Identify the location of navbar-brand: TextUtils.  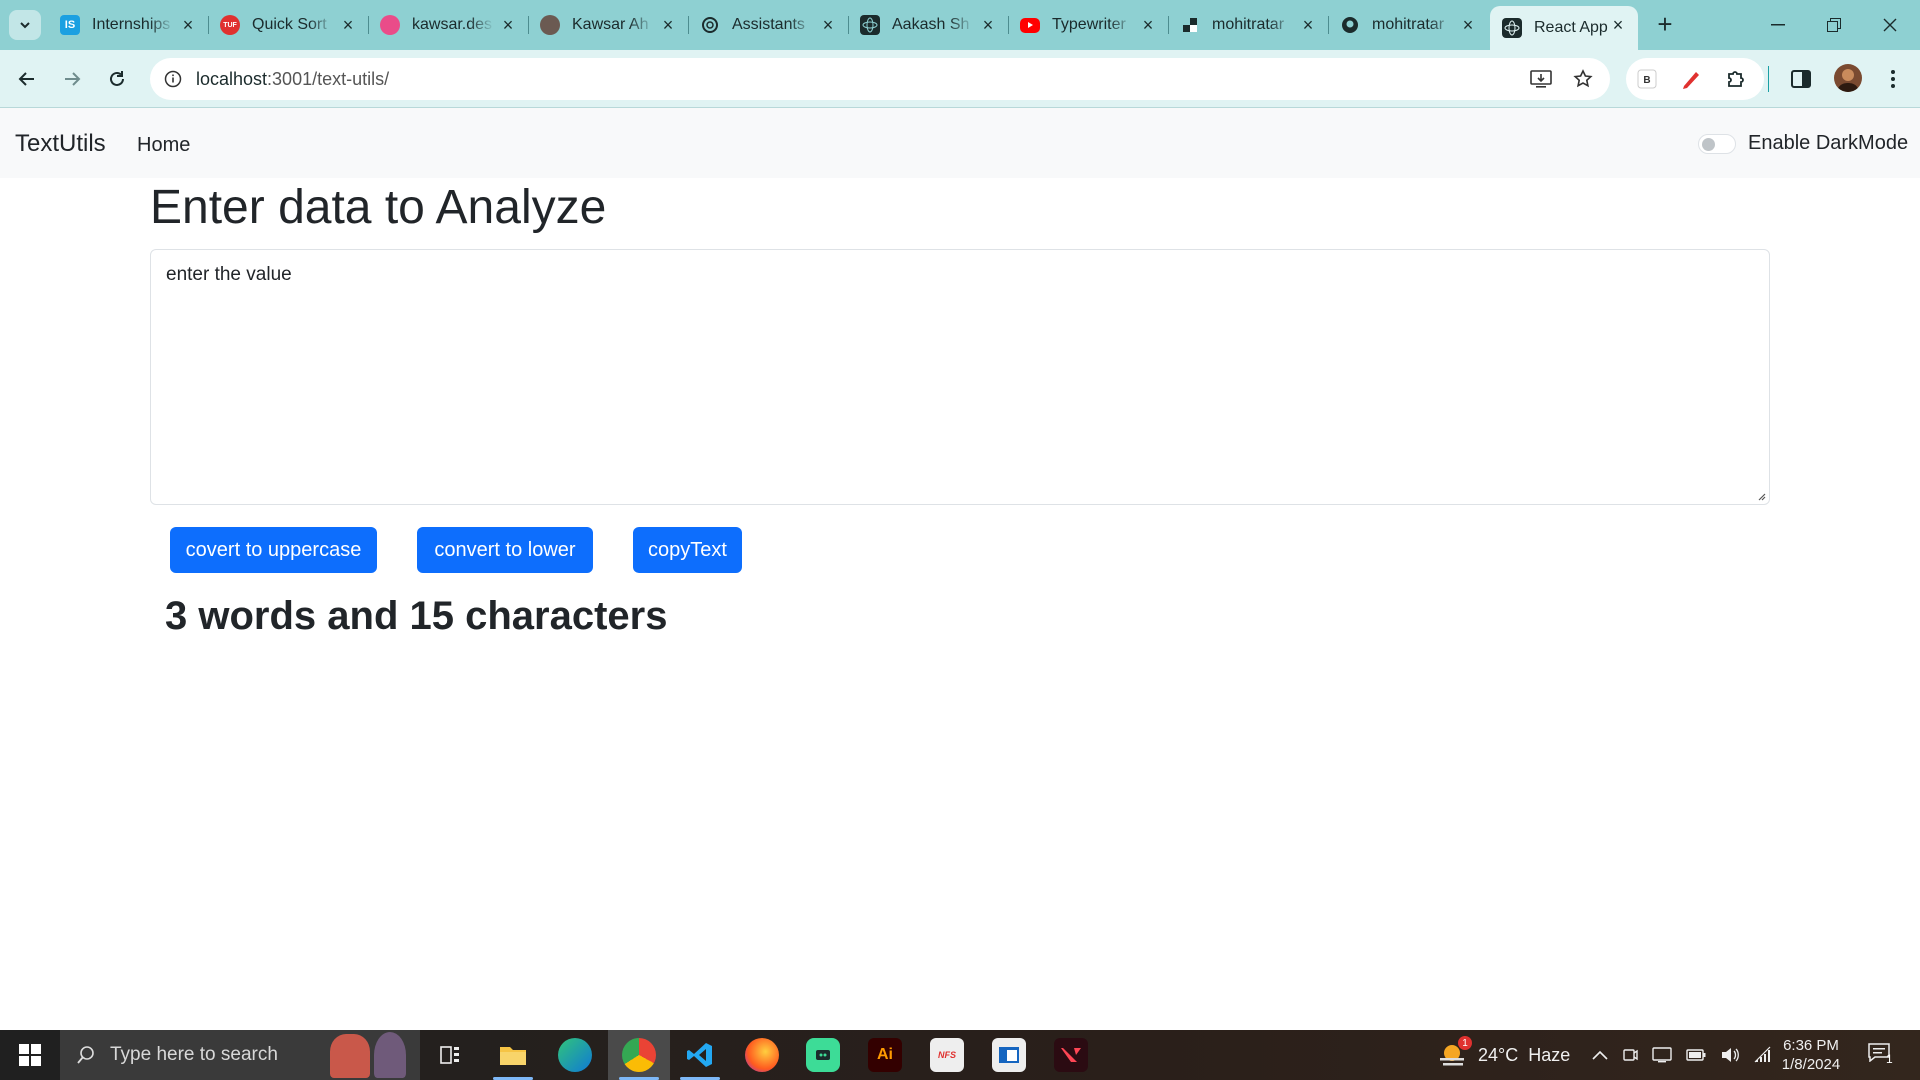
(60, 144).